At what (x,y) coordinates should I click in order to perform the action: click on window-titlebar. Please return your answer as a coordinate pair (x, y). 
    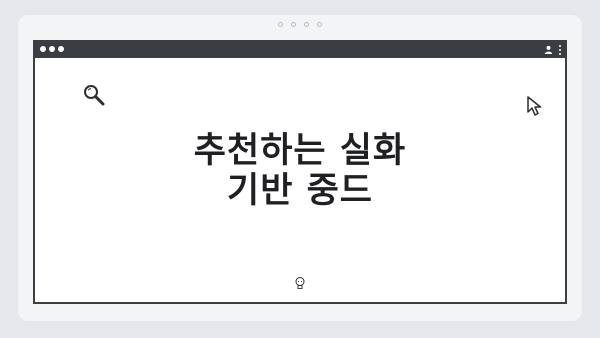
    Looking at the image, I should click on (300, 50).